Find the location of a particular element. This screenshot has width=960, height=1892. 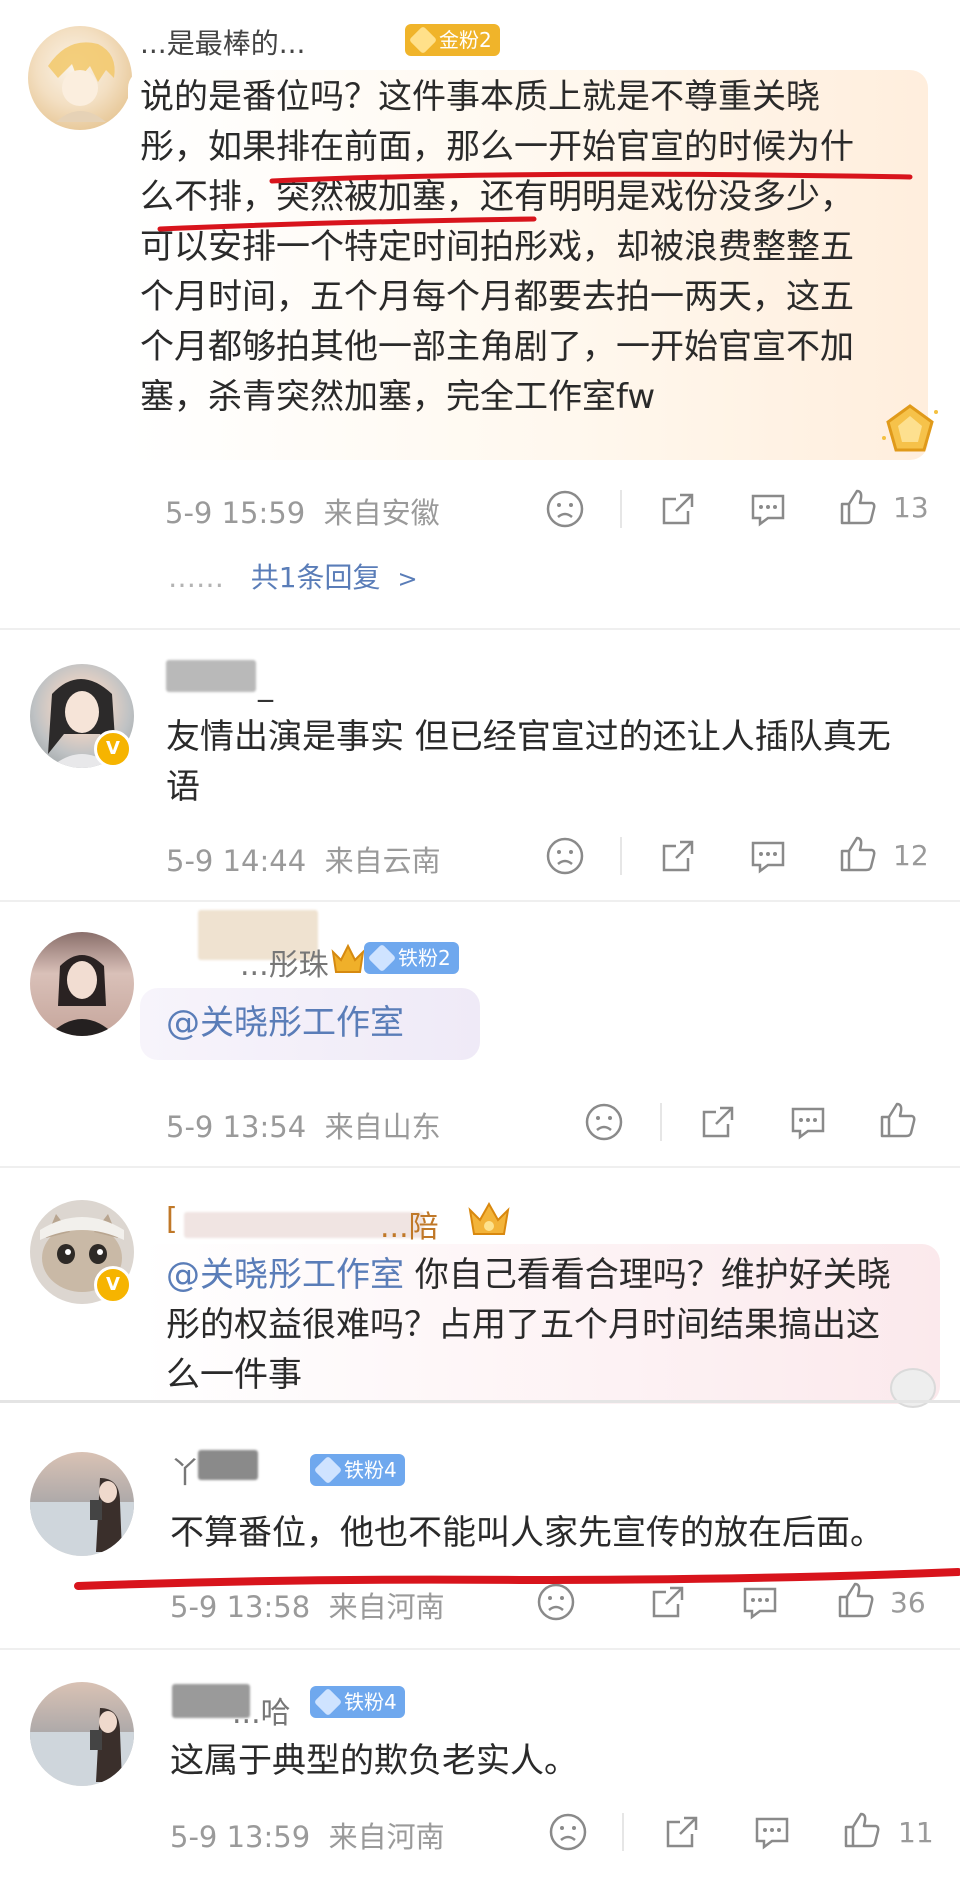

username: ...彤珠 is located at coordinates (284, 962).